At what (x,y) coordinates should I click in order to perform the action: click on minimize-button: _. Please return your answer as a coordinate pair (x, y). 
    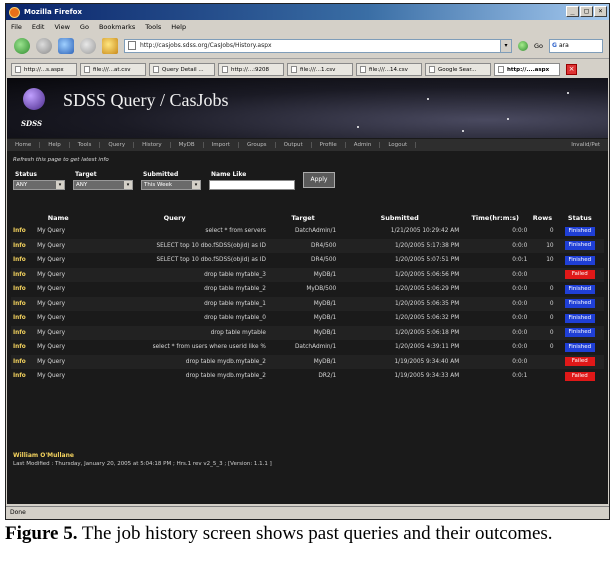
    Looking at the image, I should click on (572, 11).